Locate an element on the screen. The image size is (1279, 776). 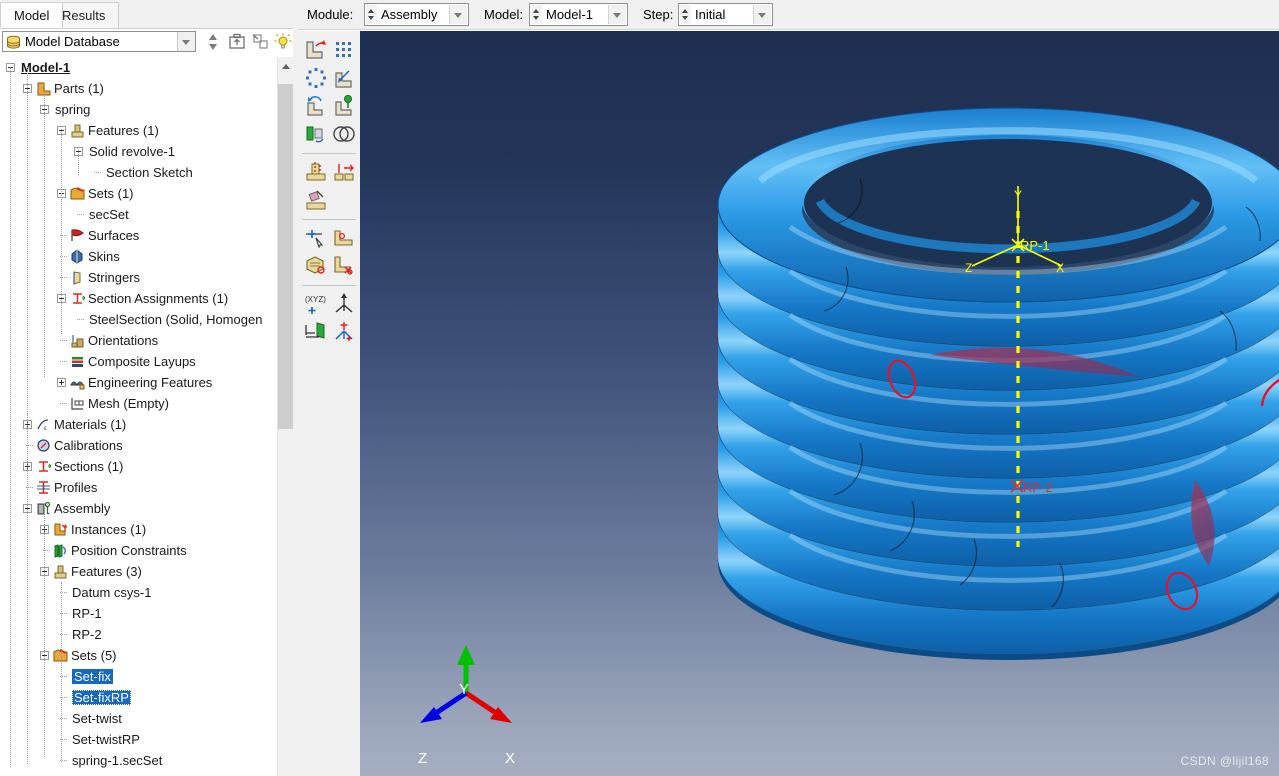
lightbulb-icon is located at coordinates (283, 42).